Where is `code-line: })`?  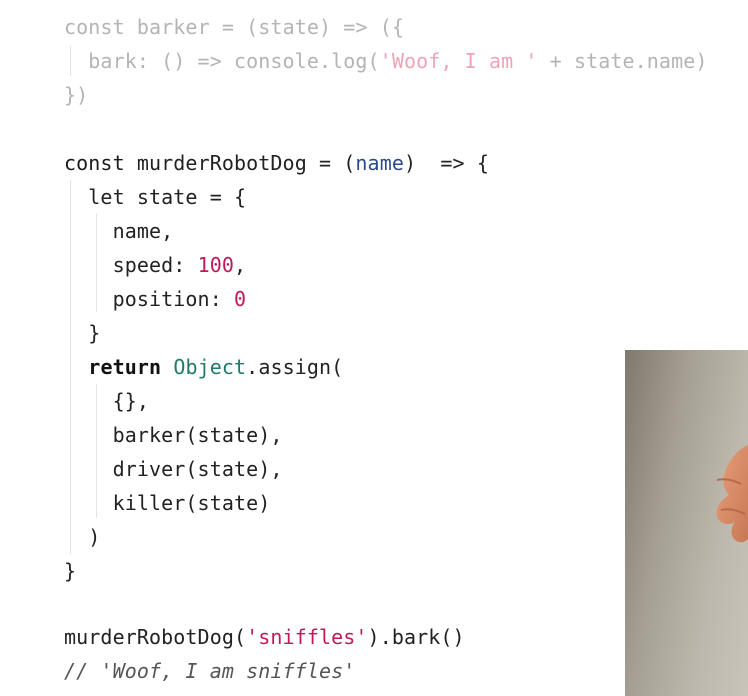
code-line: }) is located at coordinates (76, 95).